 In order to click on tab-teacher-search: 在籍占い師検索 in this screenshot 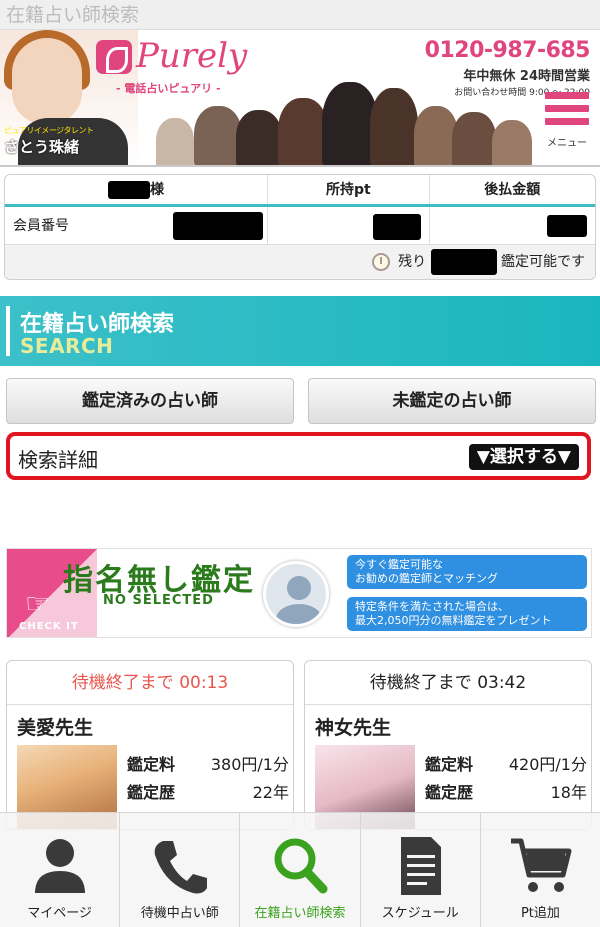, I will do `click(300, 870)`.